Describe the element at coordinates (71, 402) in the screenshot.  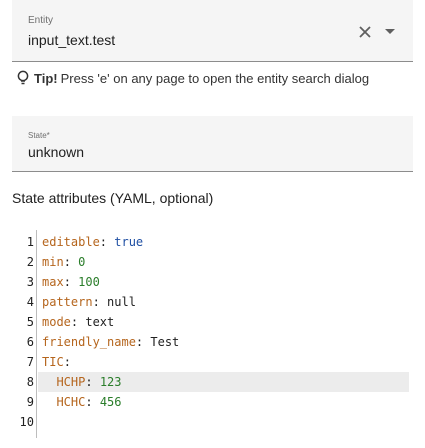
I see `yaml-key: HCHC` at that location.